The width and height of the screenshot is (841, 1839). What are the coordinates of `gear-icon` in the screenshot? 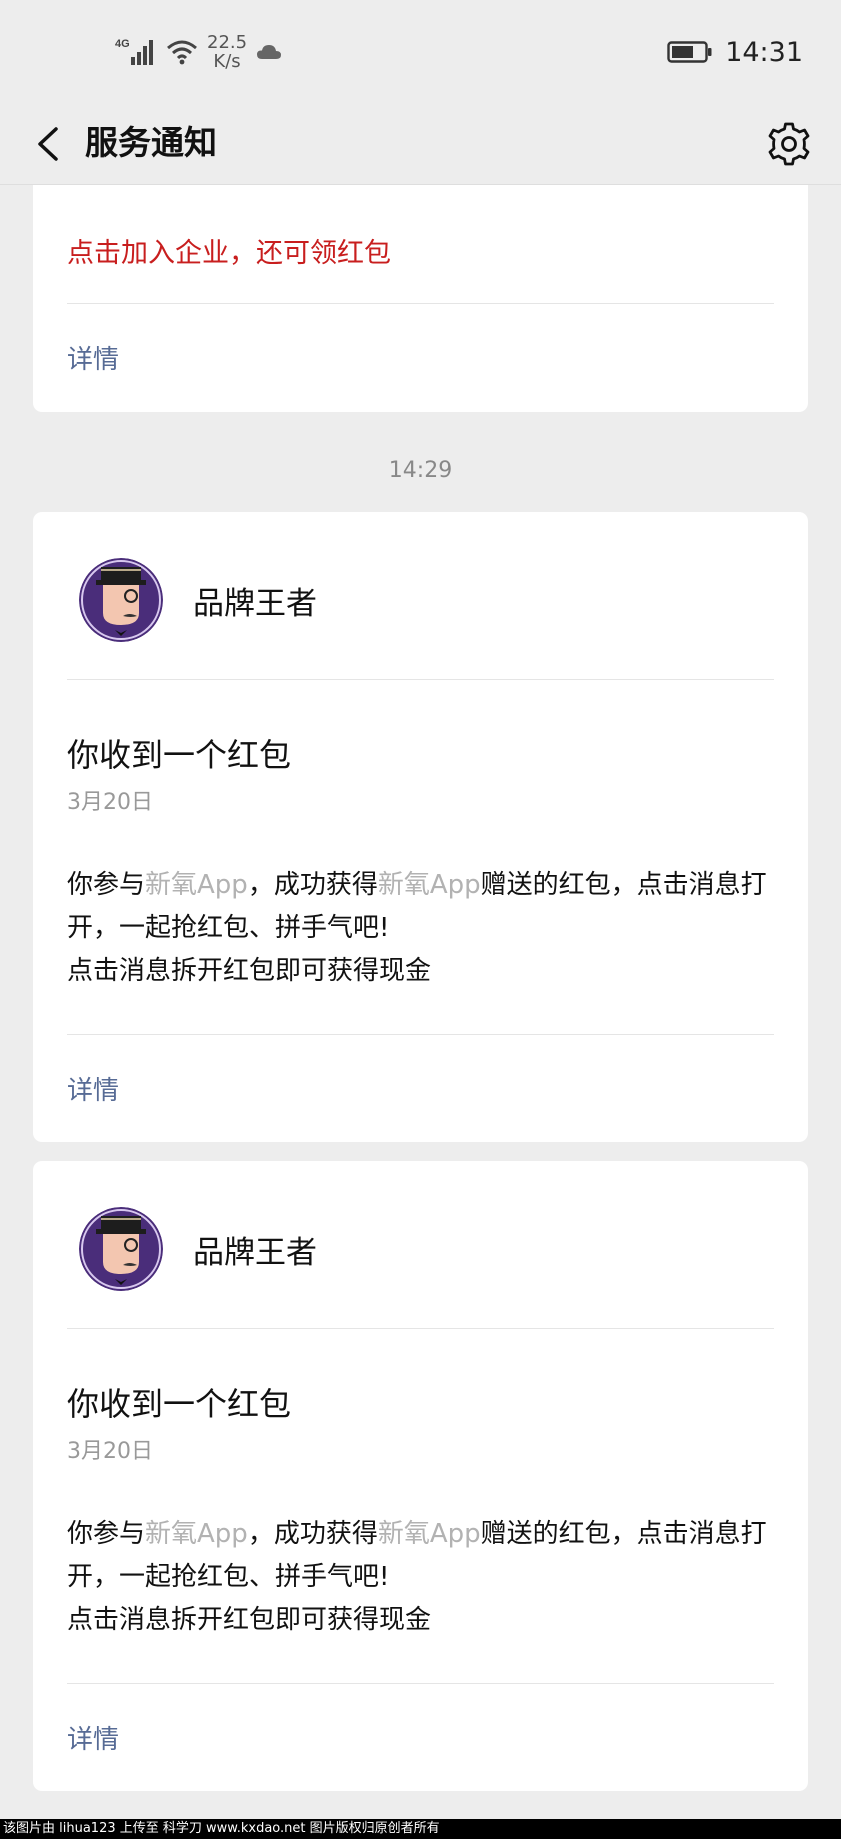 It's located at (789, 144).